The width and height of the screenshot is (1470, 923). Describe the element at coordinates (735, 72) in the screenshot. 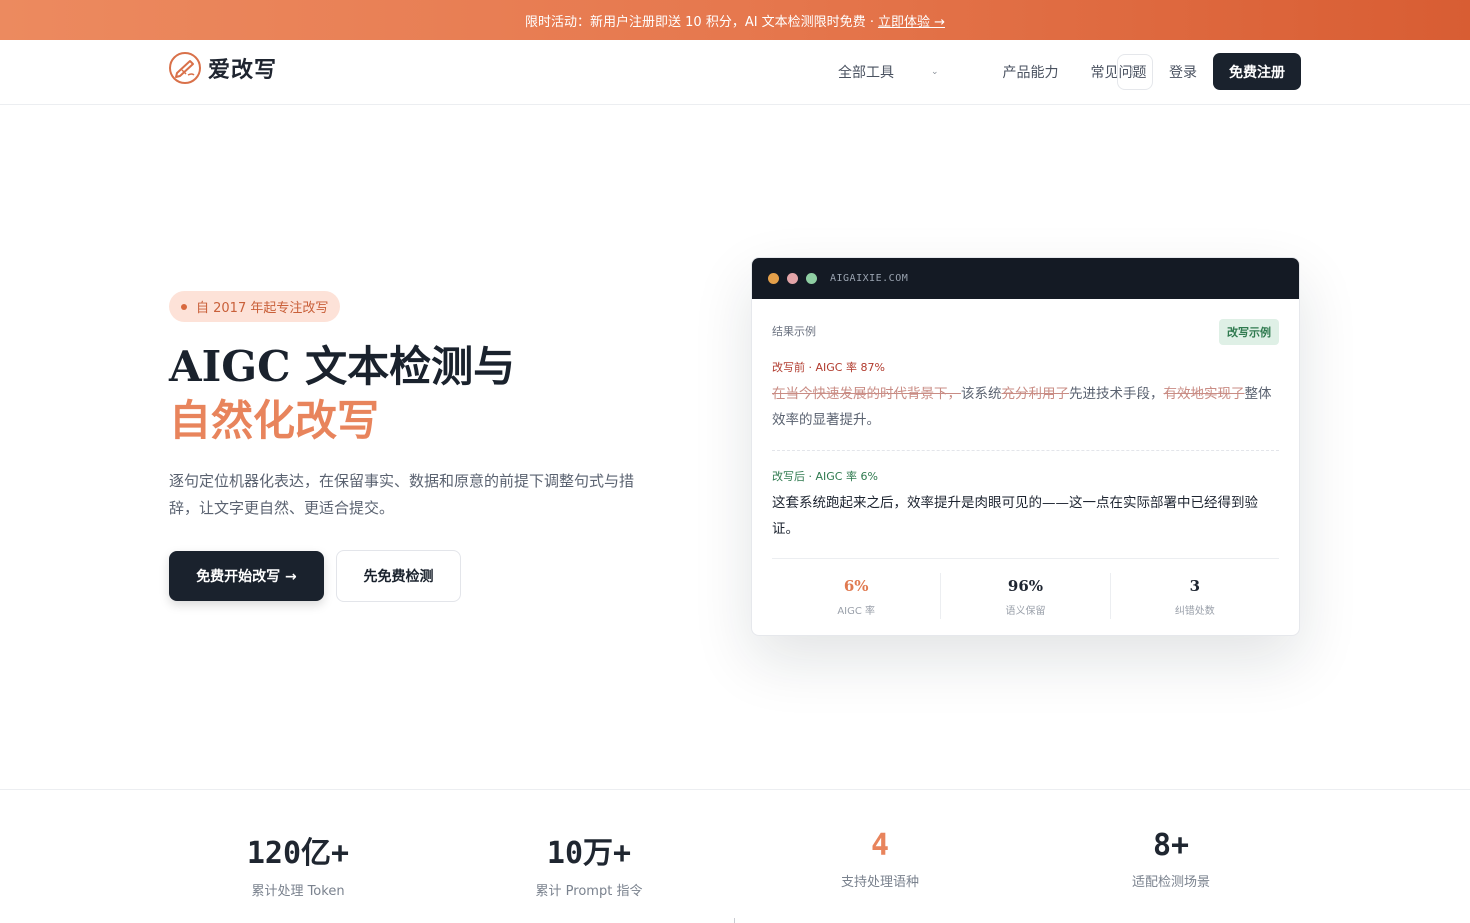

I see `top-navigation: 爱改写 全部工具 ⌄ 产品能力 常见问题 ☾ 登录 免费注册` at that location.